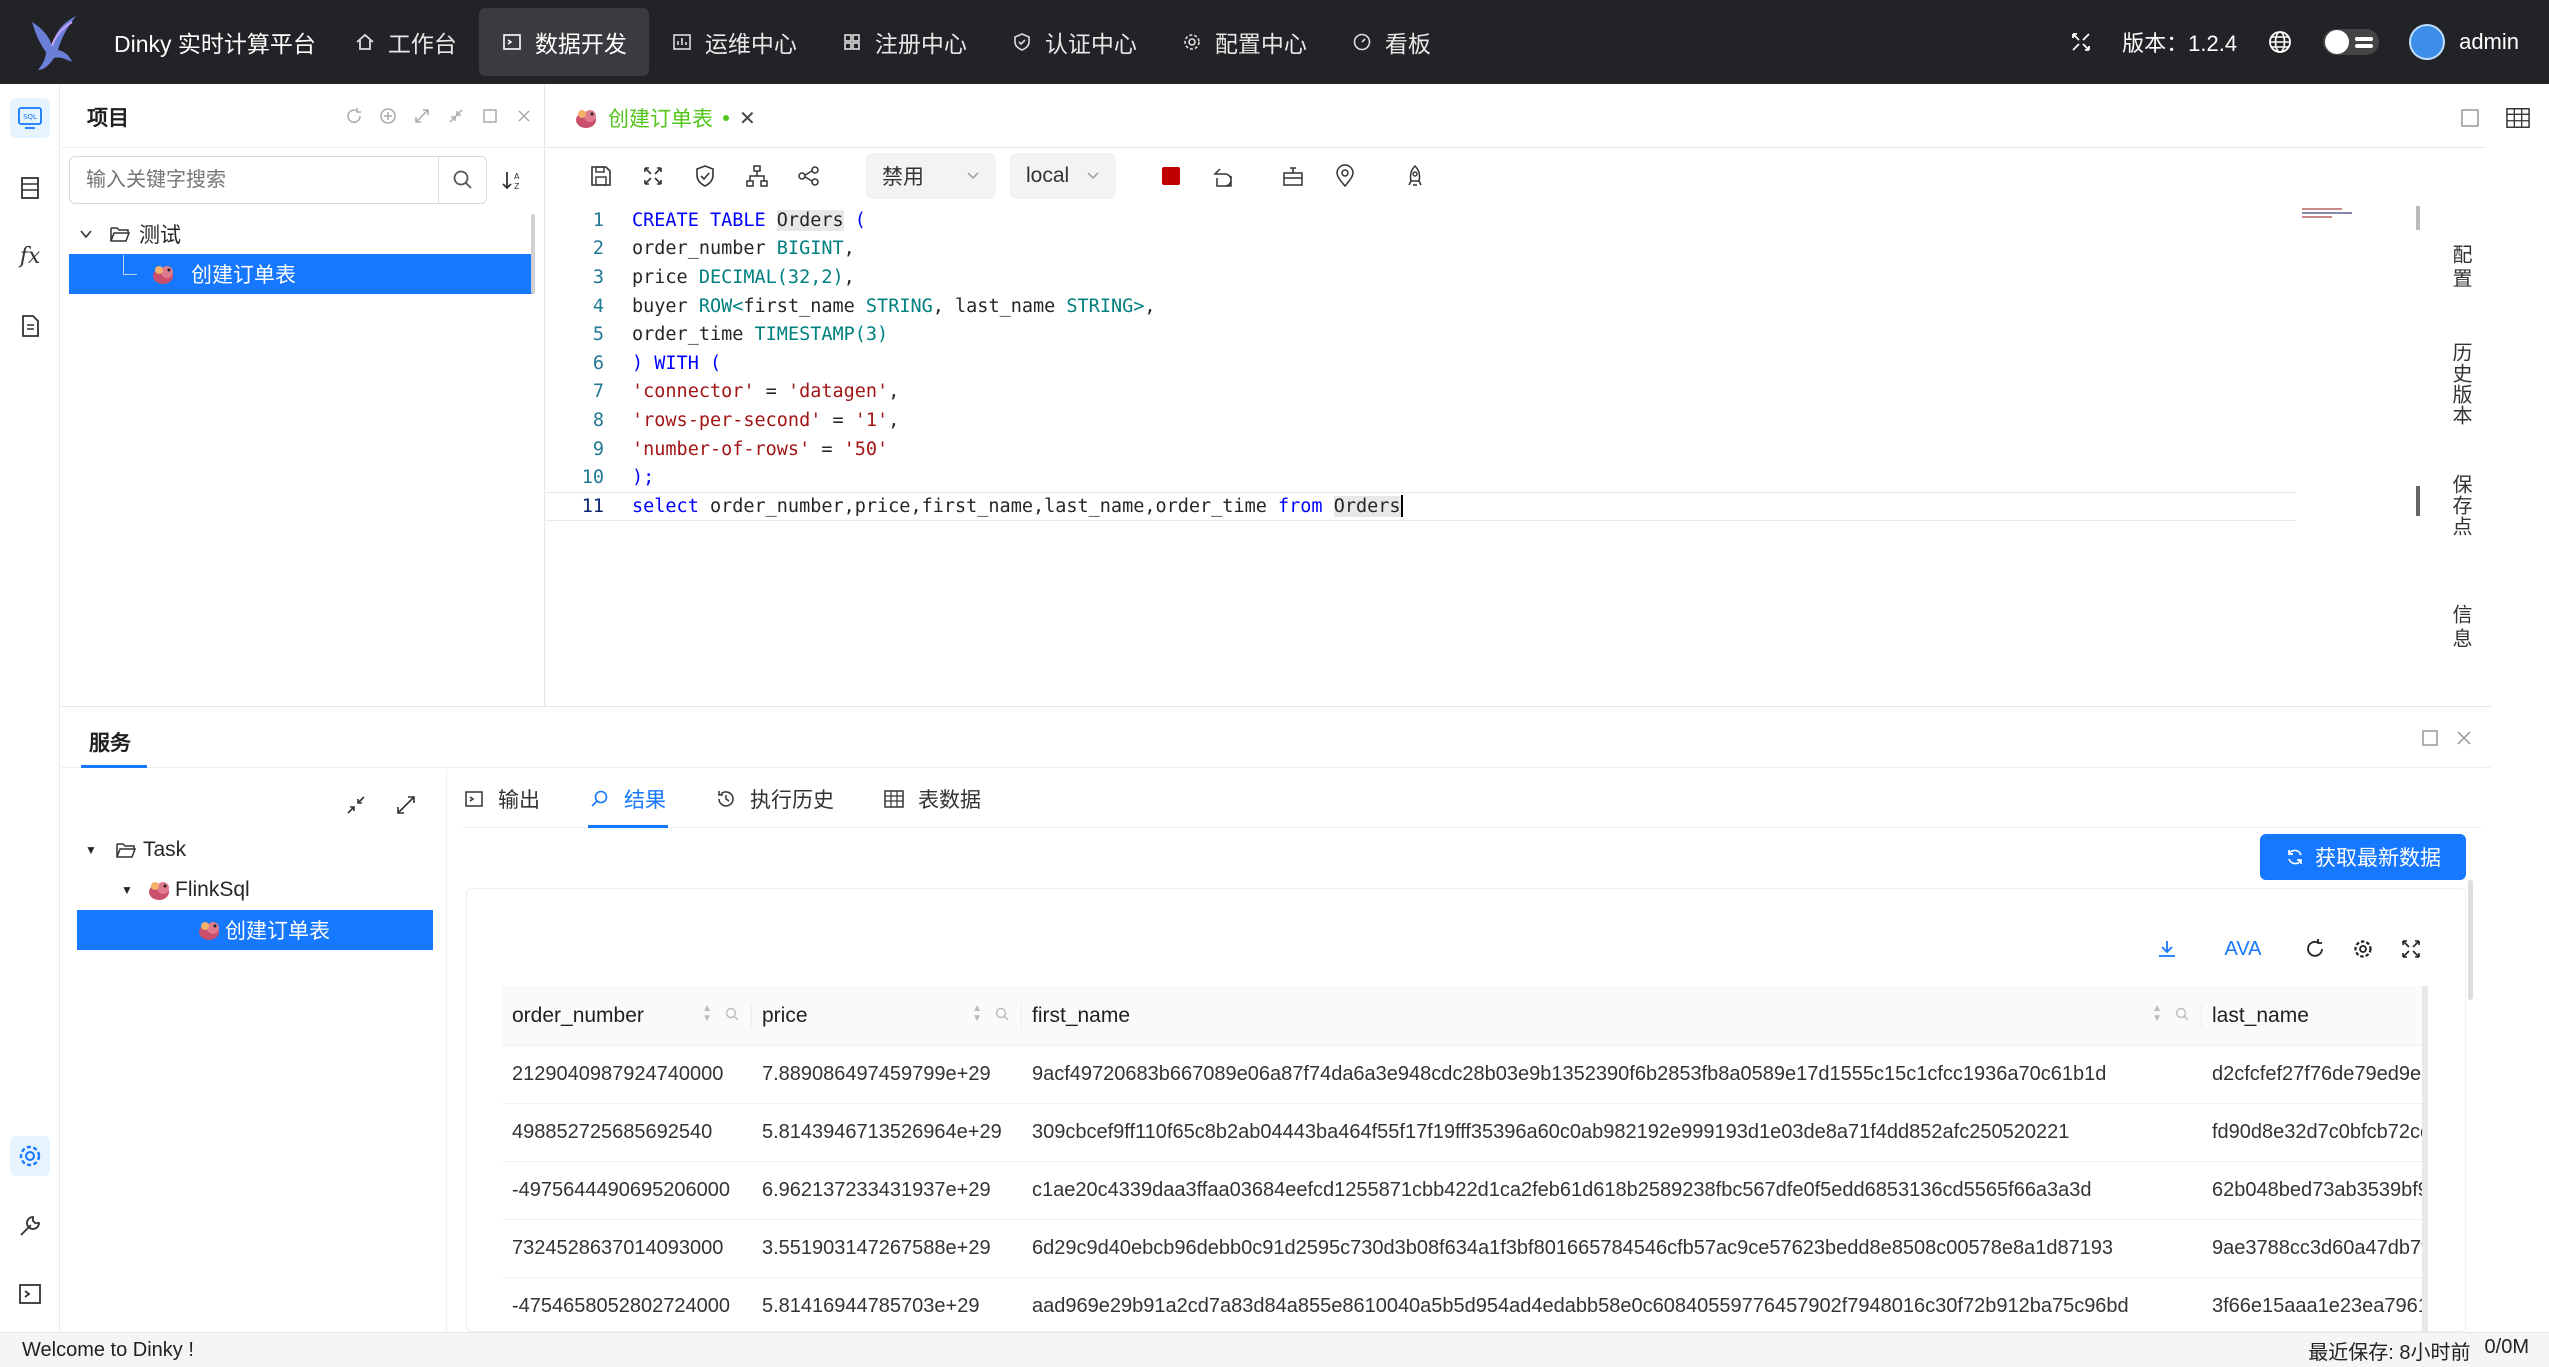 This screenshot has width=2549, height=1367. I want to click on search-icon, so click(600, 799).